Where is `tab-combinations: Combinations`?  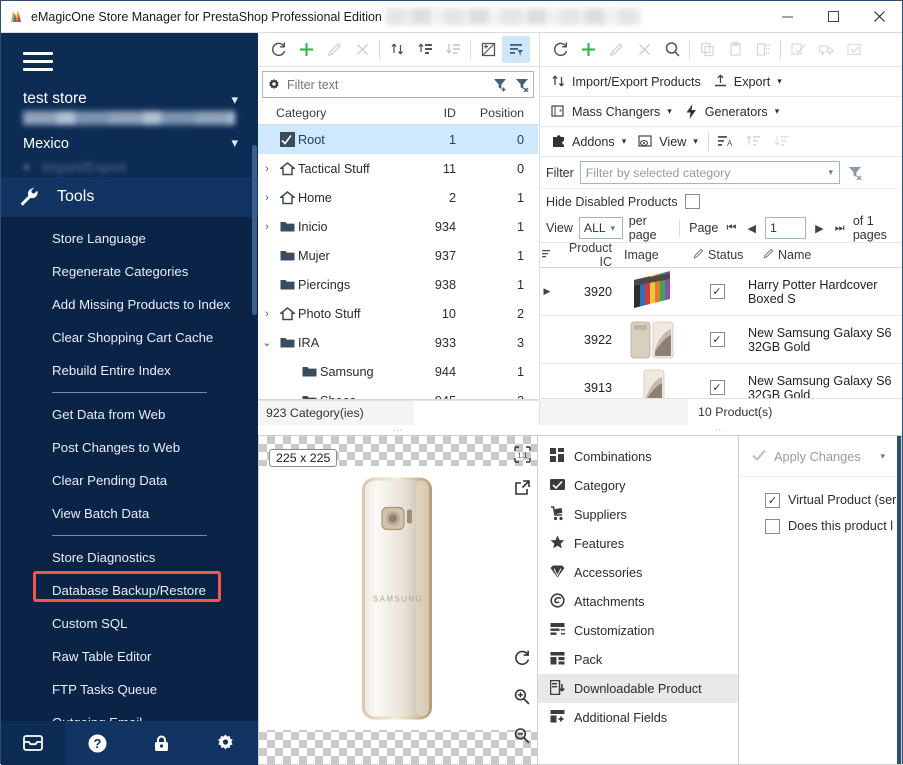
tab-combinations: Combinations is located at coordinates (638, 456).